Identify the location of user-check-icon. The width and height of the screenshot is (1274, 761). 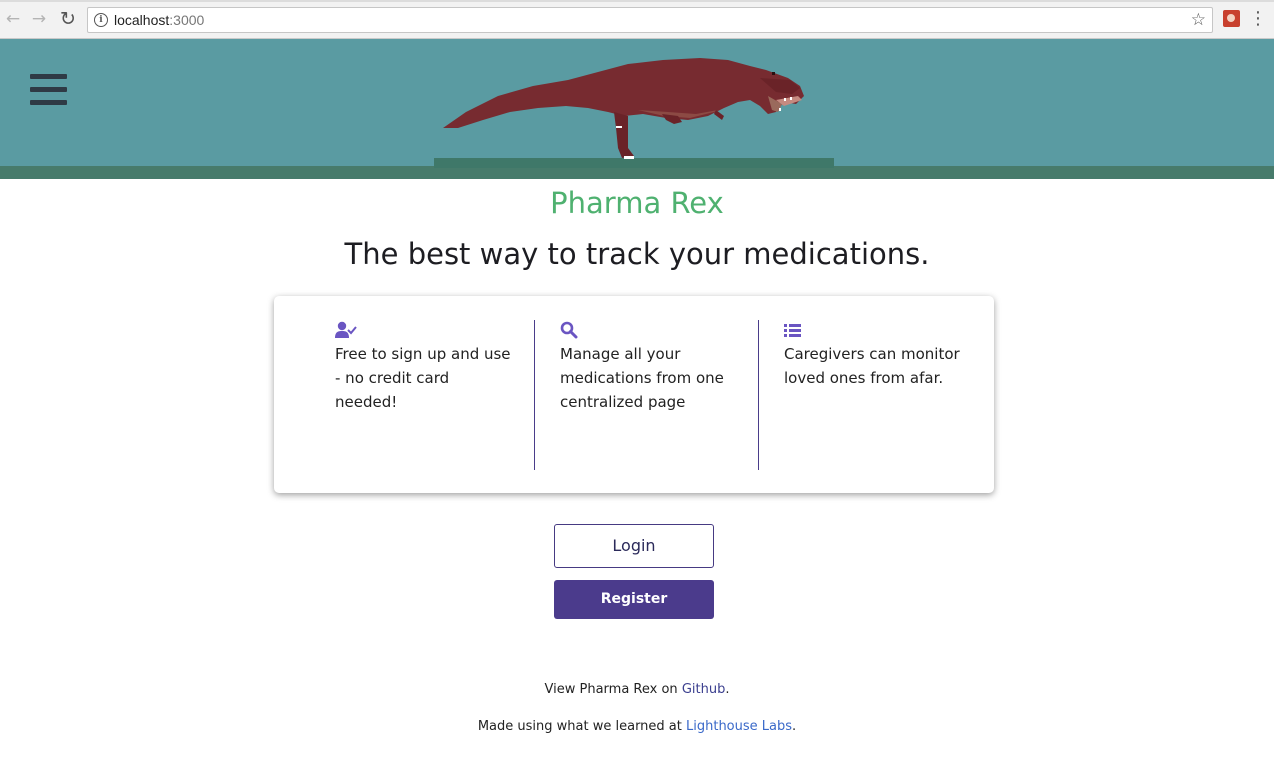
(346, 329).